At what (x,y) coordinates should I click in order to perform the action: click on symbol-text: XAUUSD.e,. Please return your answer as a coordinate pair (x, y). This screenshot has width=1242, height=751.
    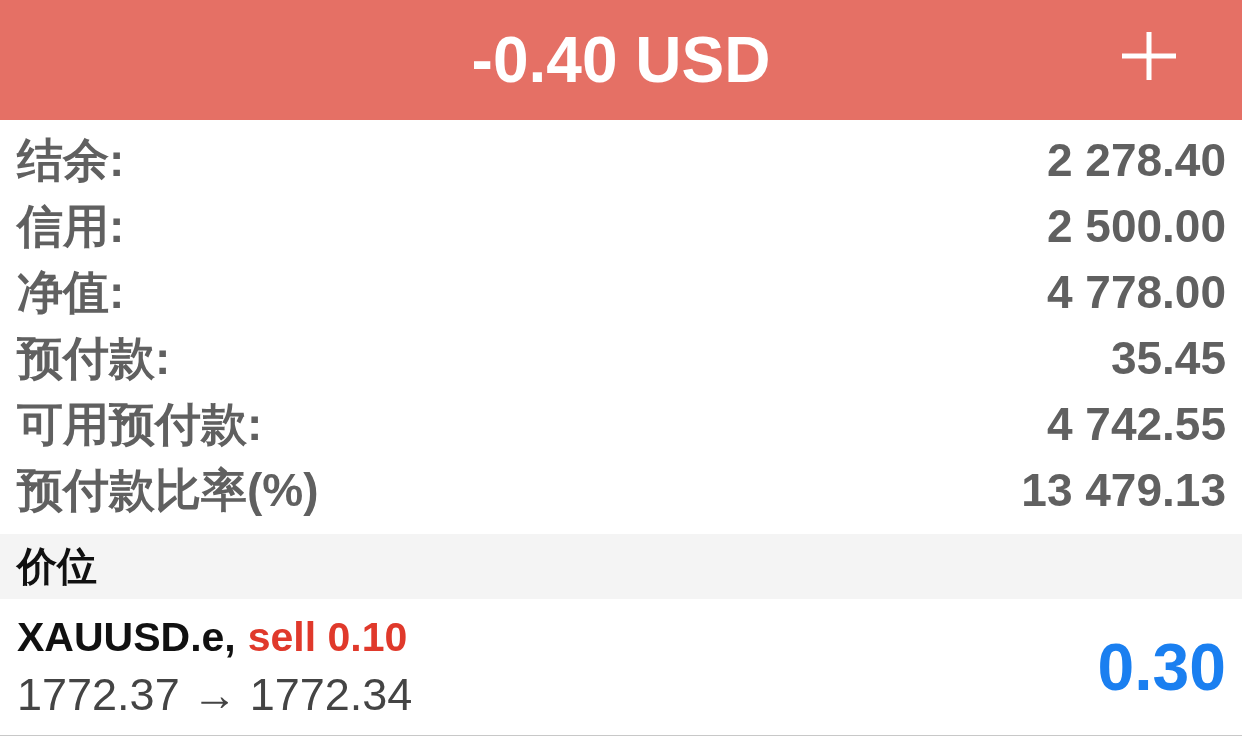
    Looking at the image, I should click on (126, 637).